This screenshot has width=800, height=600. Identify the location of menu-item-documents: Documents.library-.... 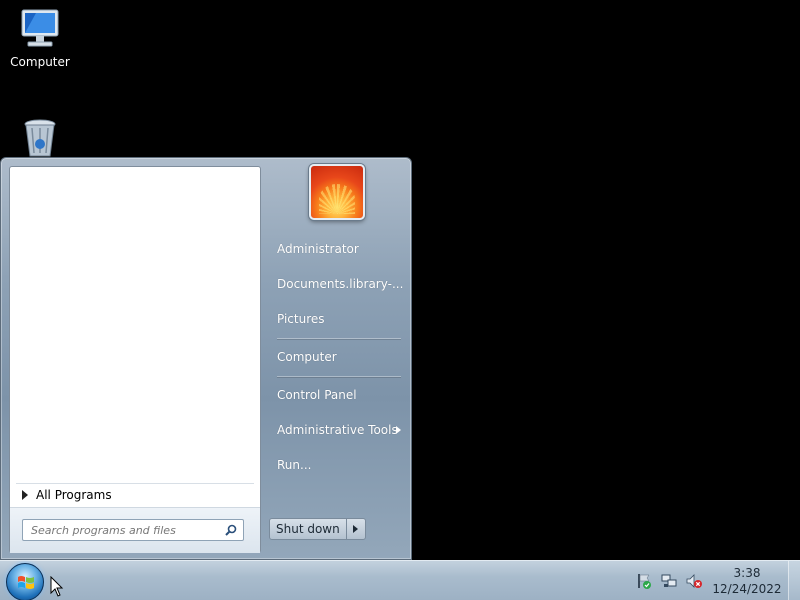
(338, 284).